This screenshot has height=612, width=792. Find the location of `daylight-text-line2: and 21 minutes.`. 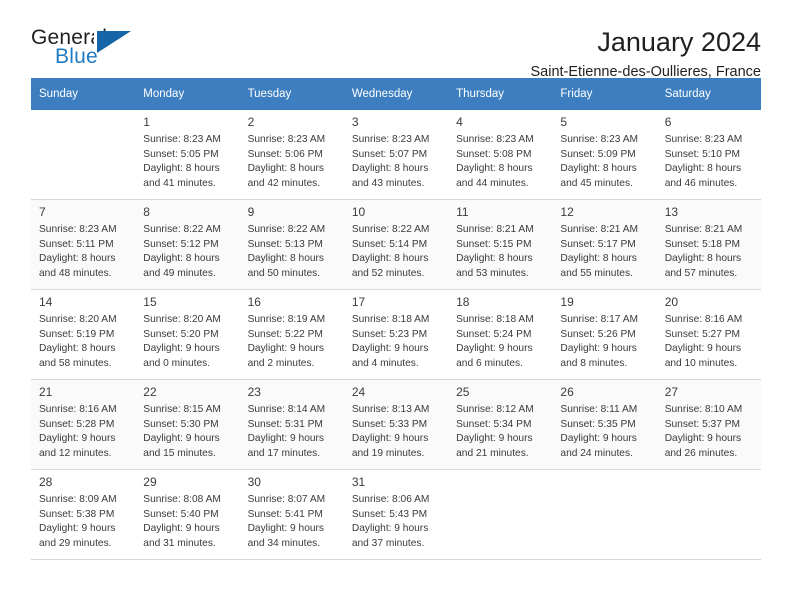

daylight-text-line2: and 21 minutes. is located at coordinates (492, 453).